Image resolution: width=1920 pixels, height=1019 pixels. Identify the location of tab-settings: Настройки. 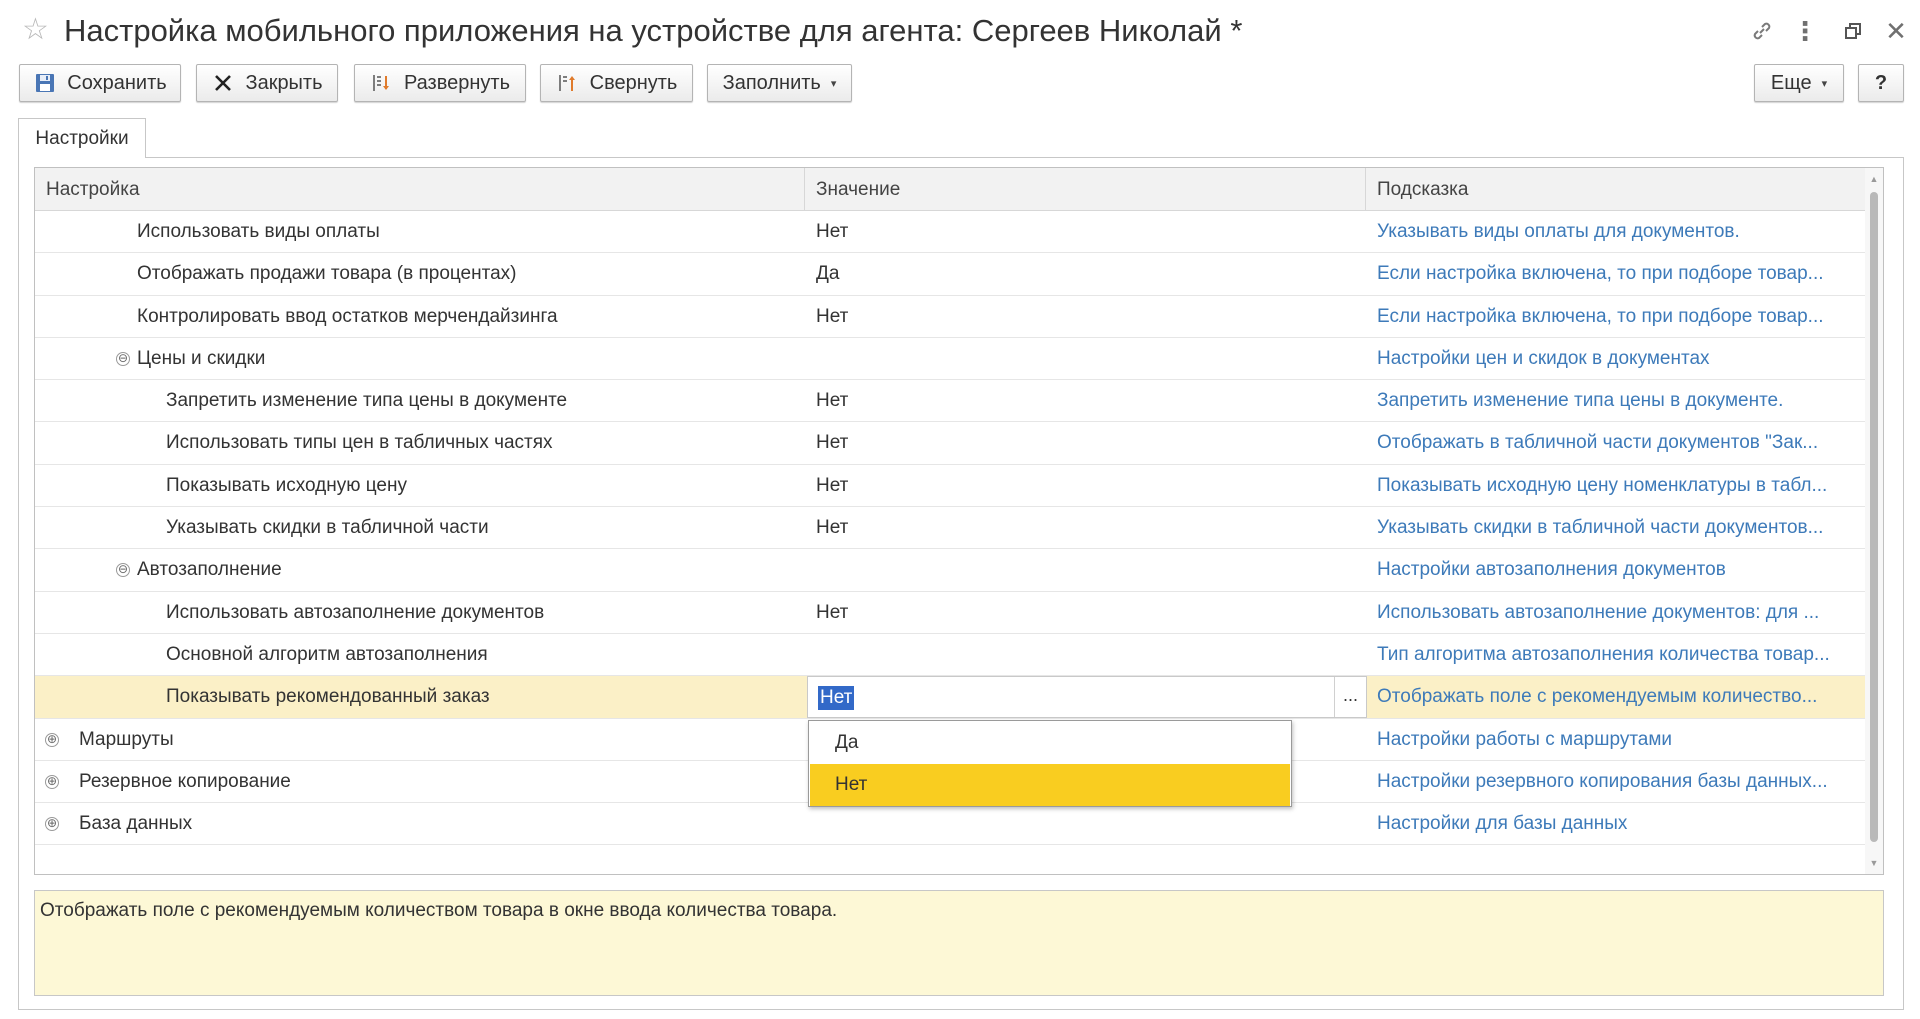
(82, 138).